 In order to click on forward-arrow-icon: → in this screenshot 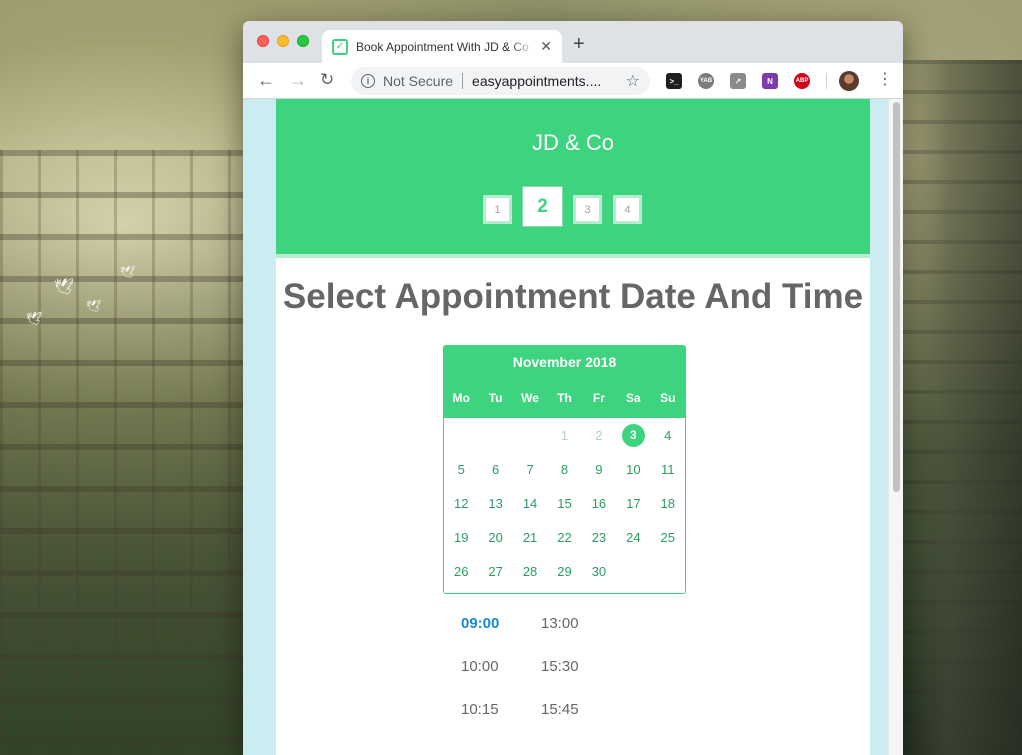, I will do `click(298, 80)`.